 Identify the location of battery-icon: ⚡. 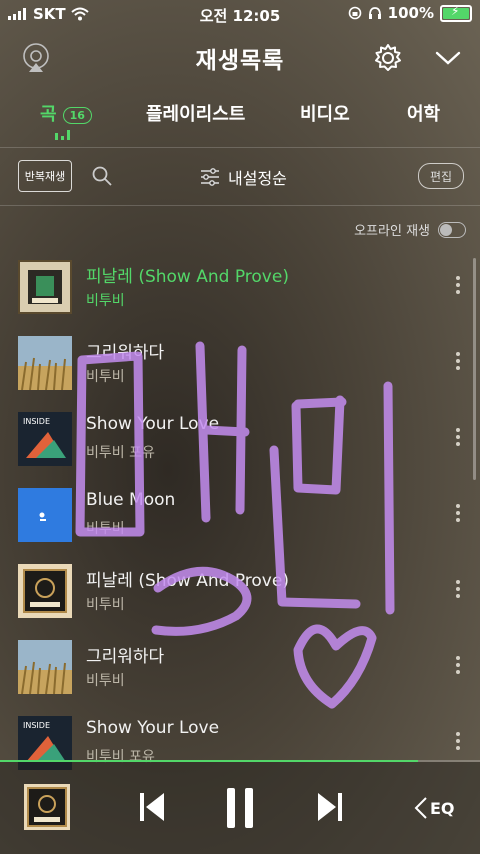
(456, 13).